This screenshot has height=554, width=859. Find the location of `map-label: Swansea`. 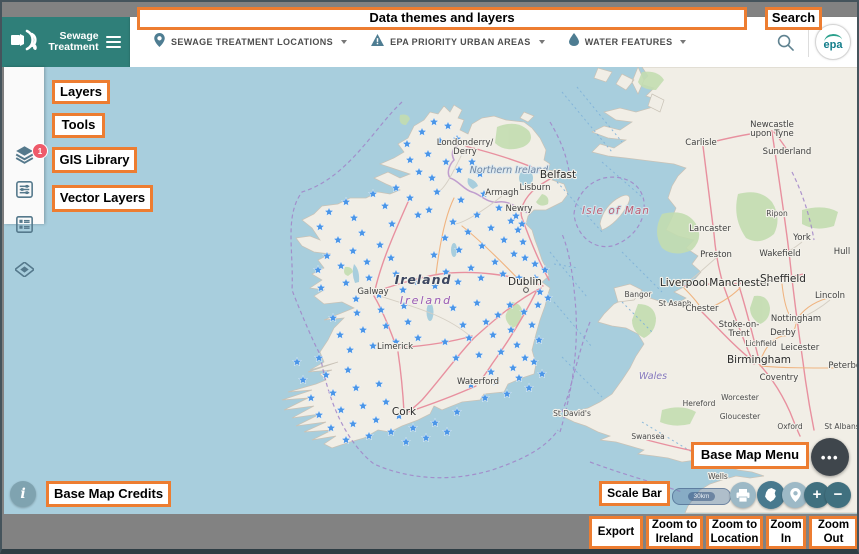

map-label: Swansea is located at coordinates (647, 436).